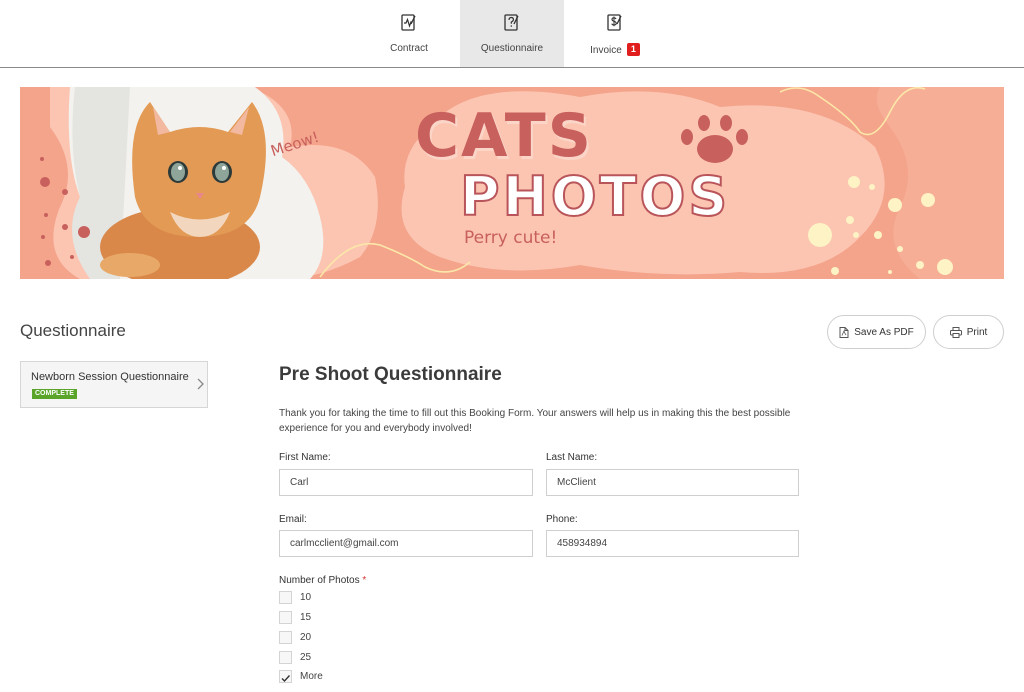 The image size is (1024, 692). I want to click on email-label: Email:, so click(293, 519).